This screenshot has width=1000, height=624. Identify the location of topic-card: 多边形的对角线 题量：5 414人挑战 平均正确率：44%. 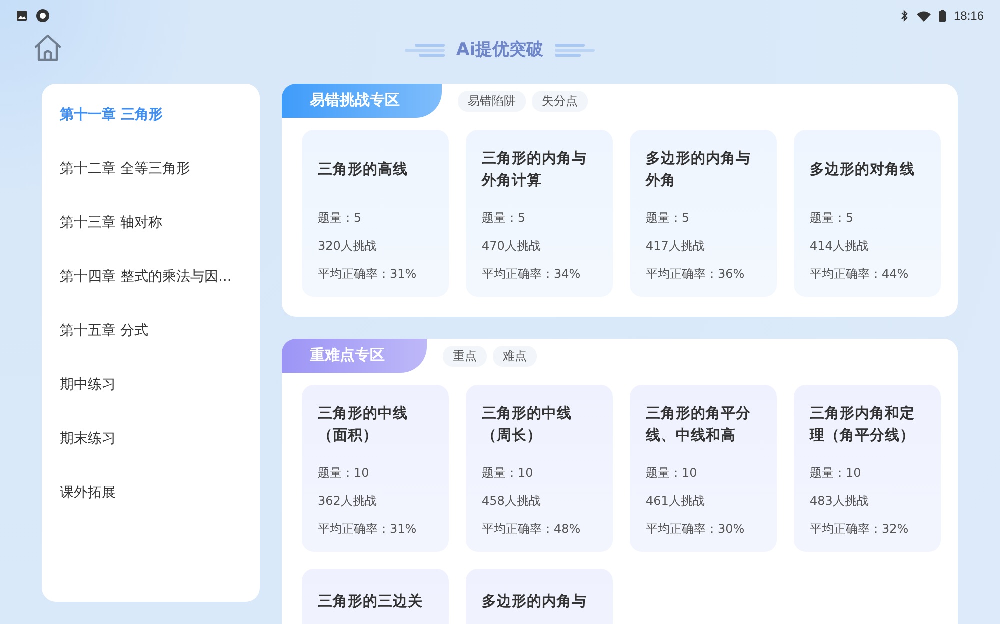
(867, 213).